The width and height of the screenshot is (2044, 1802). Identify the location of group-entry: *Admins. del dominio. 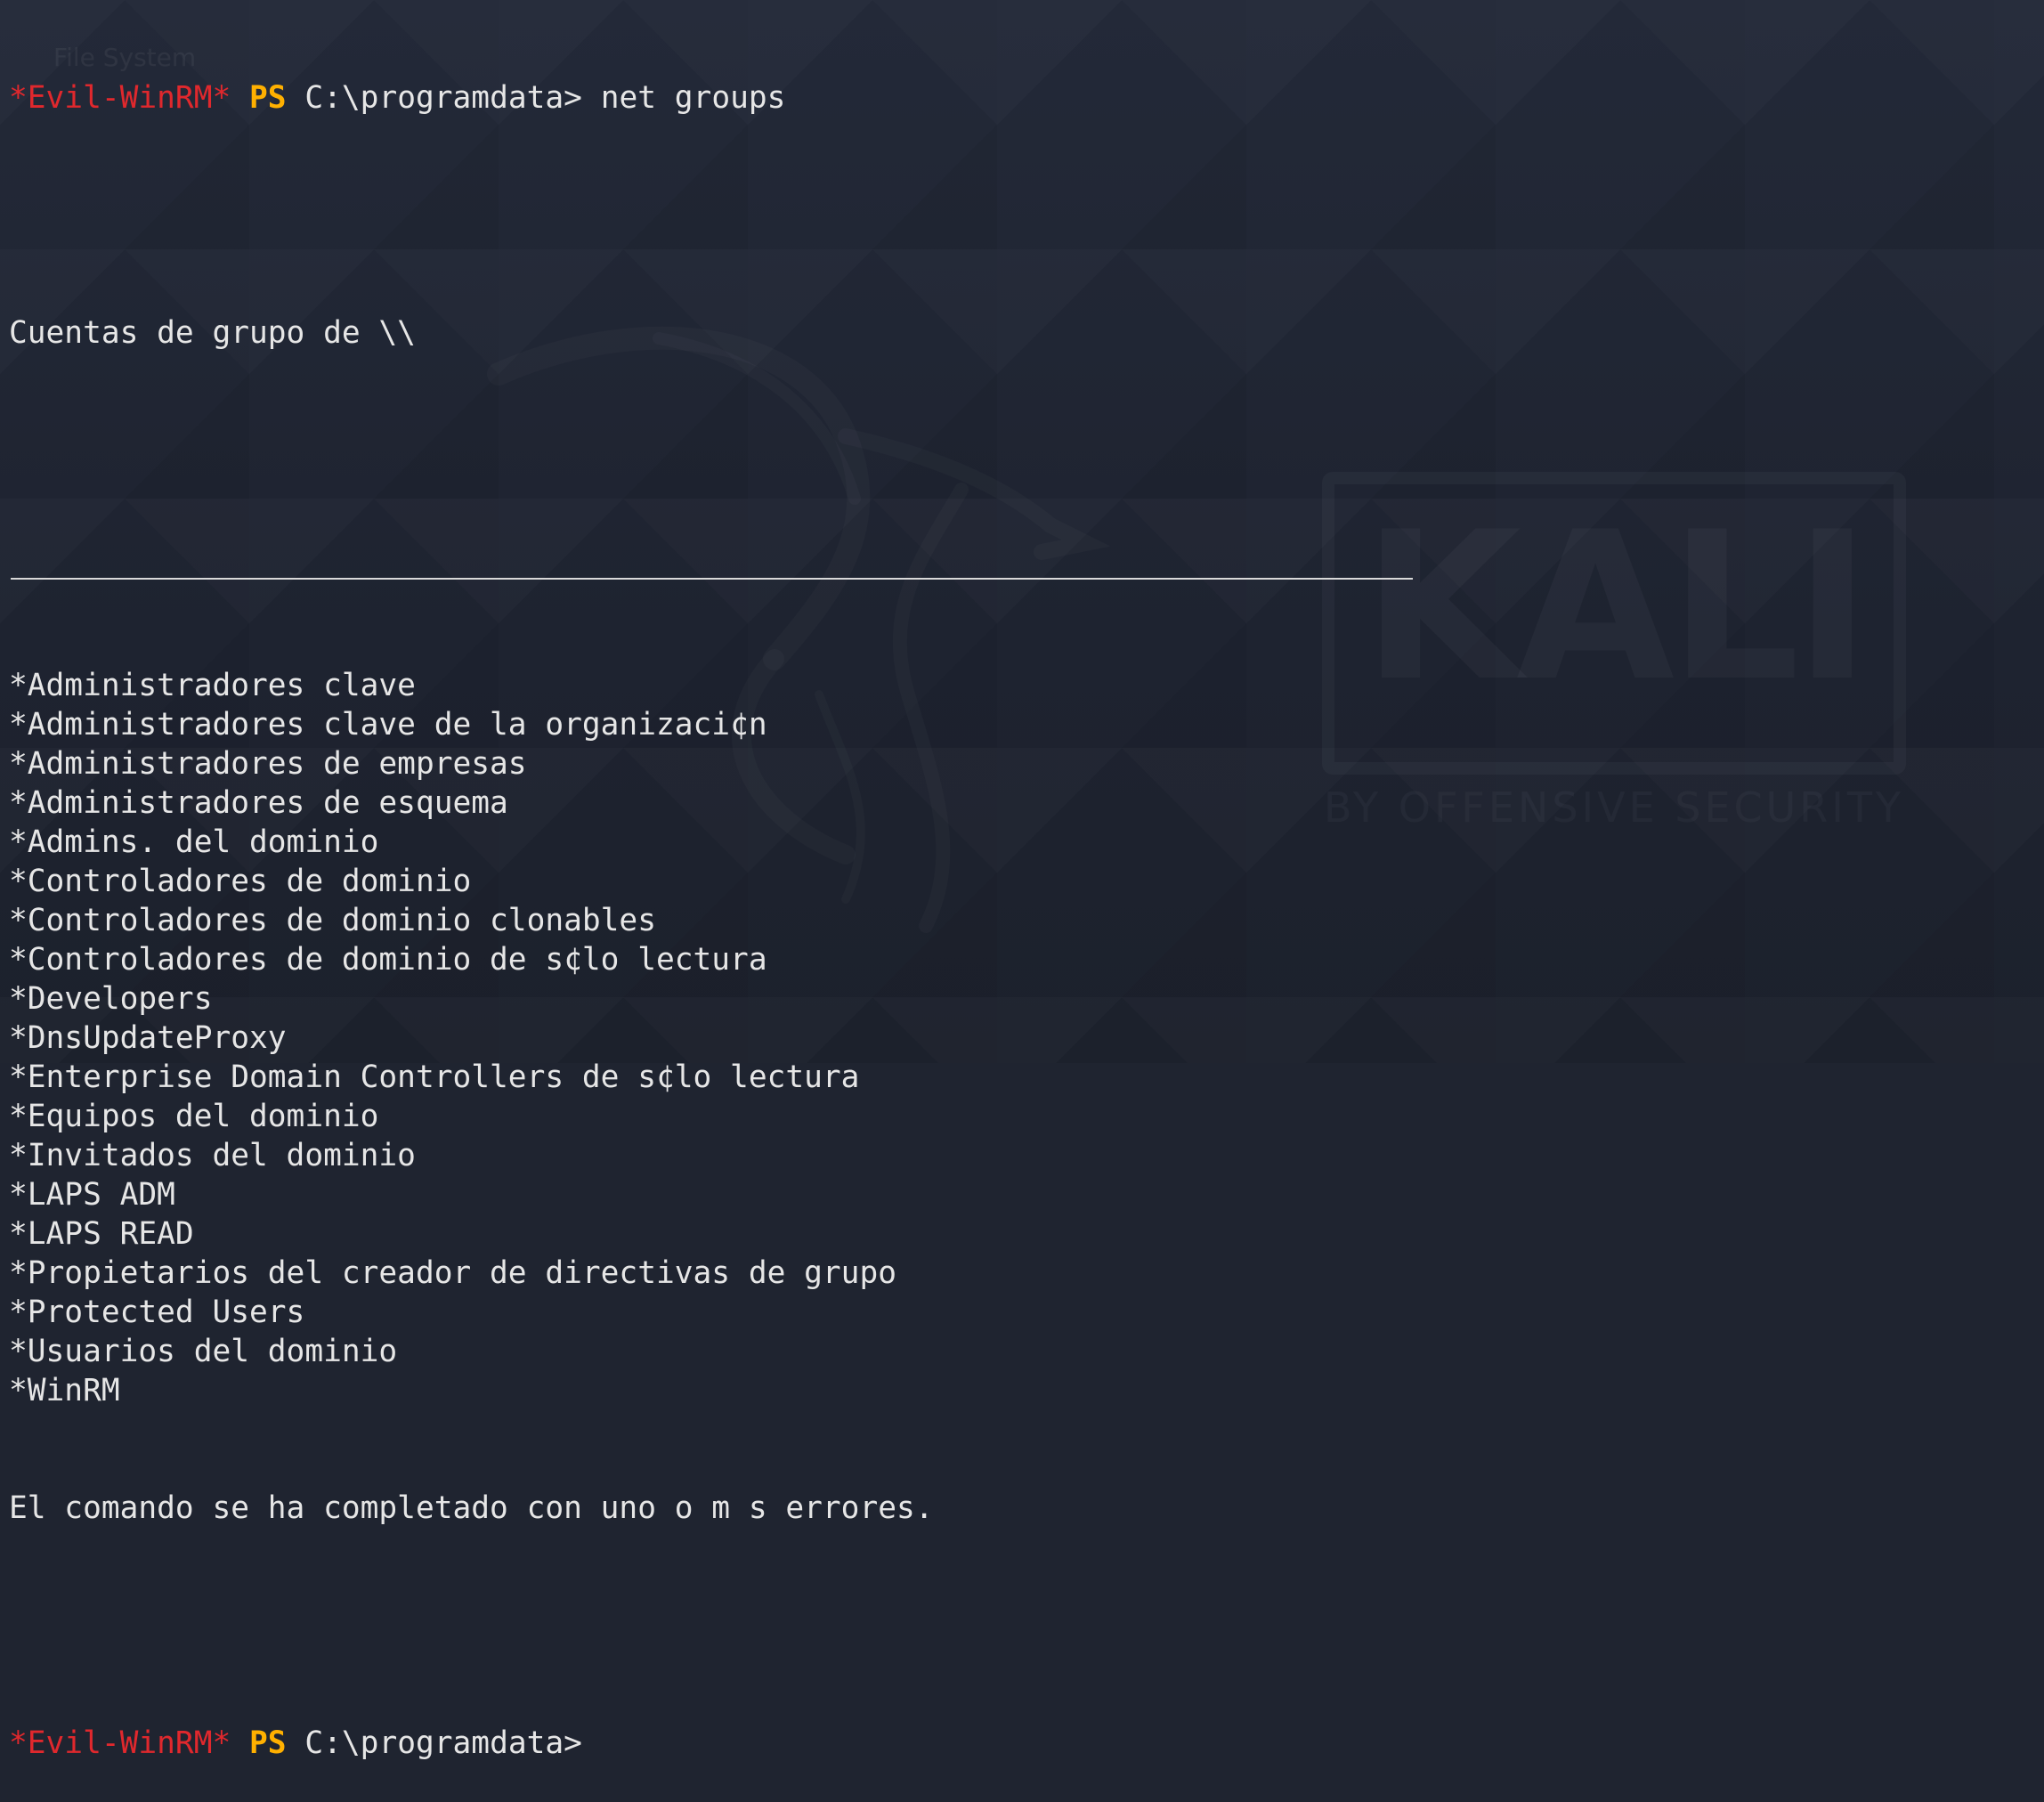
(194, 842).